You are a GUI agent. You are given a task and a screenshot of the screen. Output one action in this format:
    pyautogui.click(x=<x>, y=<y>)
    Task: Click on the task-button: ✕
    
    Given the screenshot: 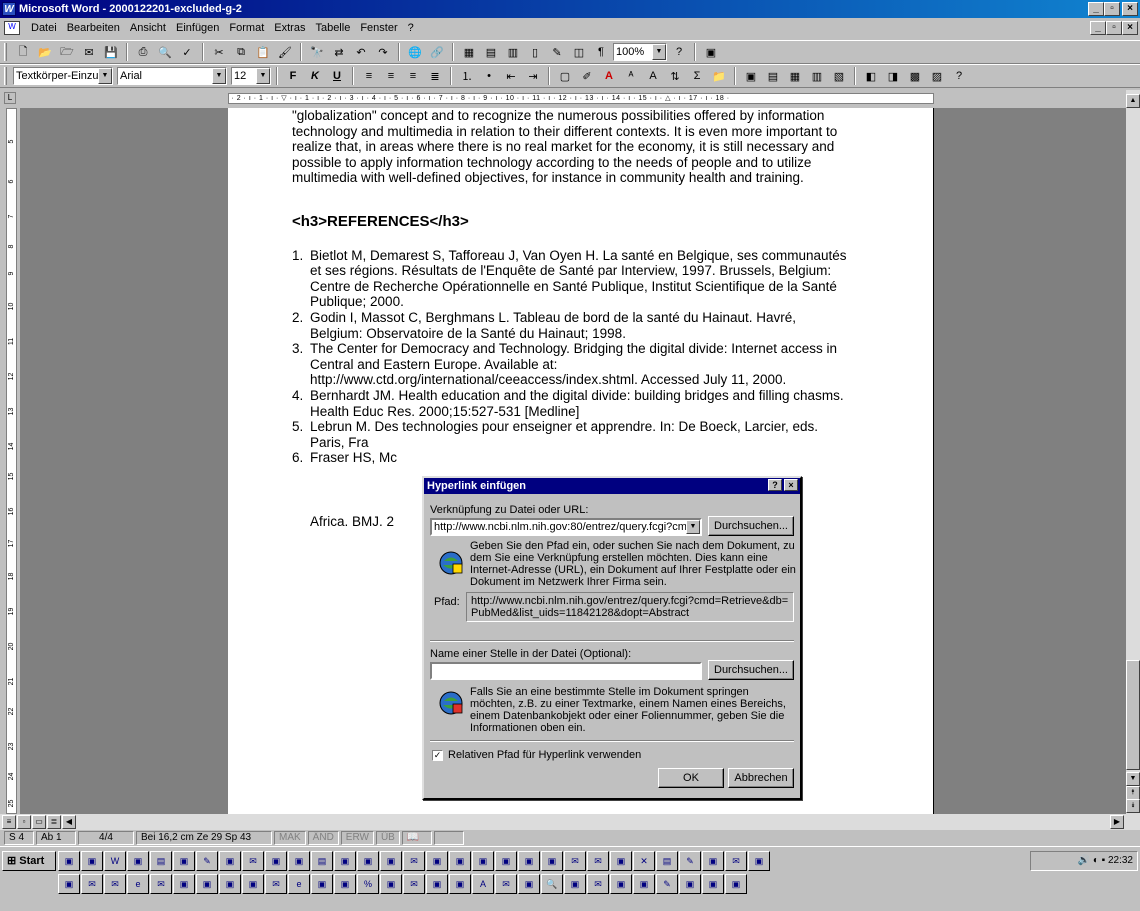 What is the action you would take?
    pyautogui.click(x=644, y=861)
    